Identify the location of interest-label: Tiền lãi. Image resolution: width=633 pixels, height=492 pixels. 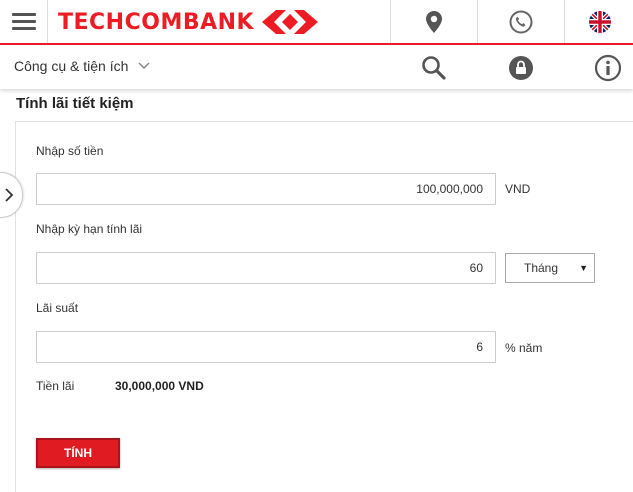
(55, 386).